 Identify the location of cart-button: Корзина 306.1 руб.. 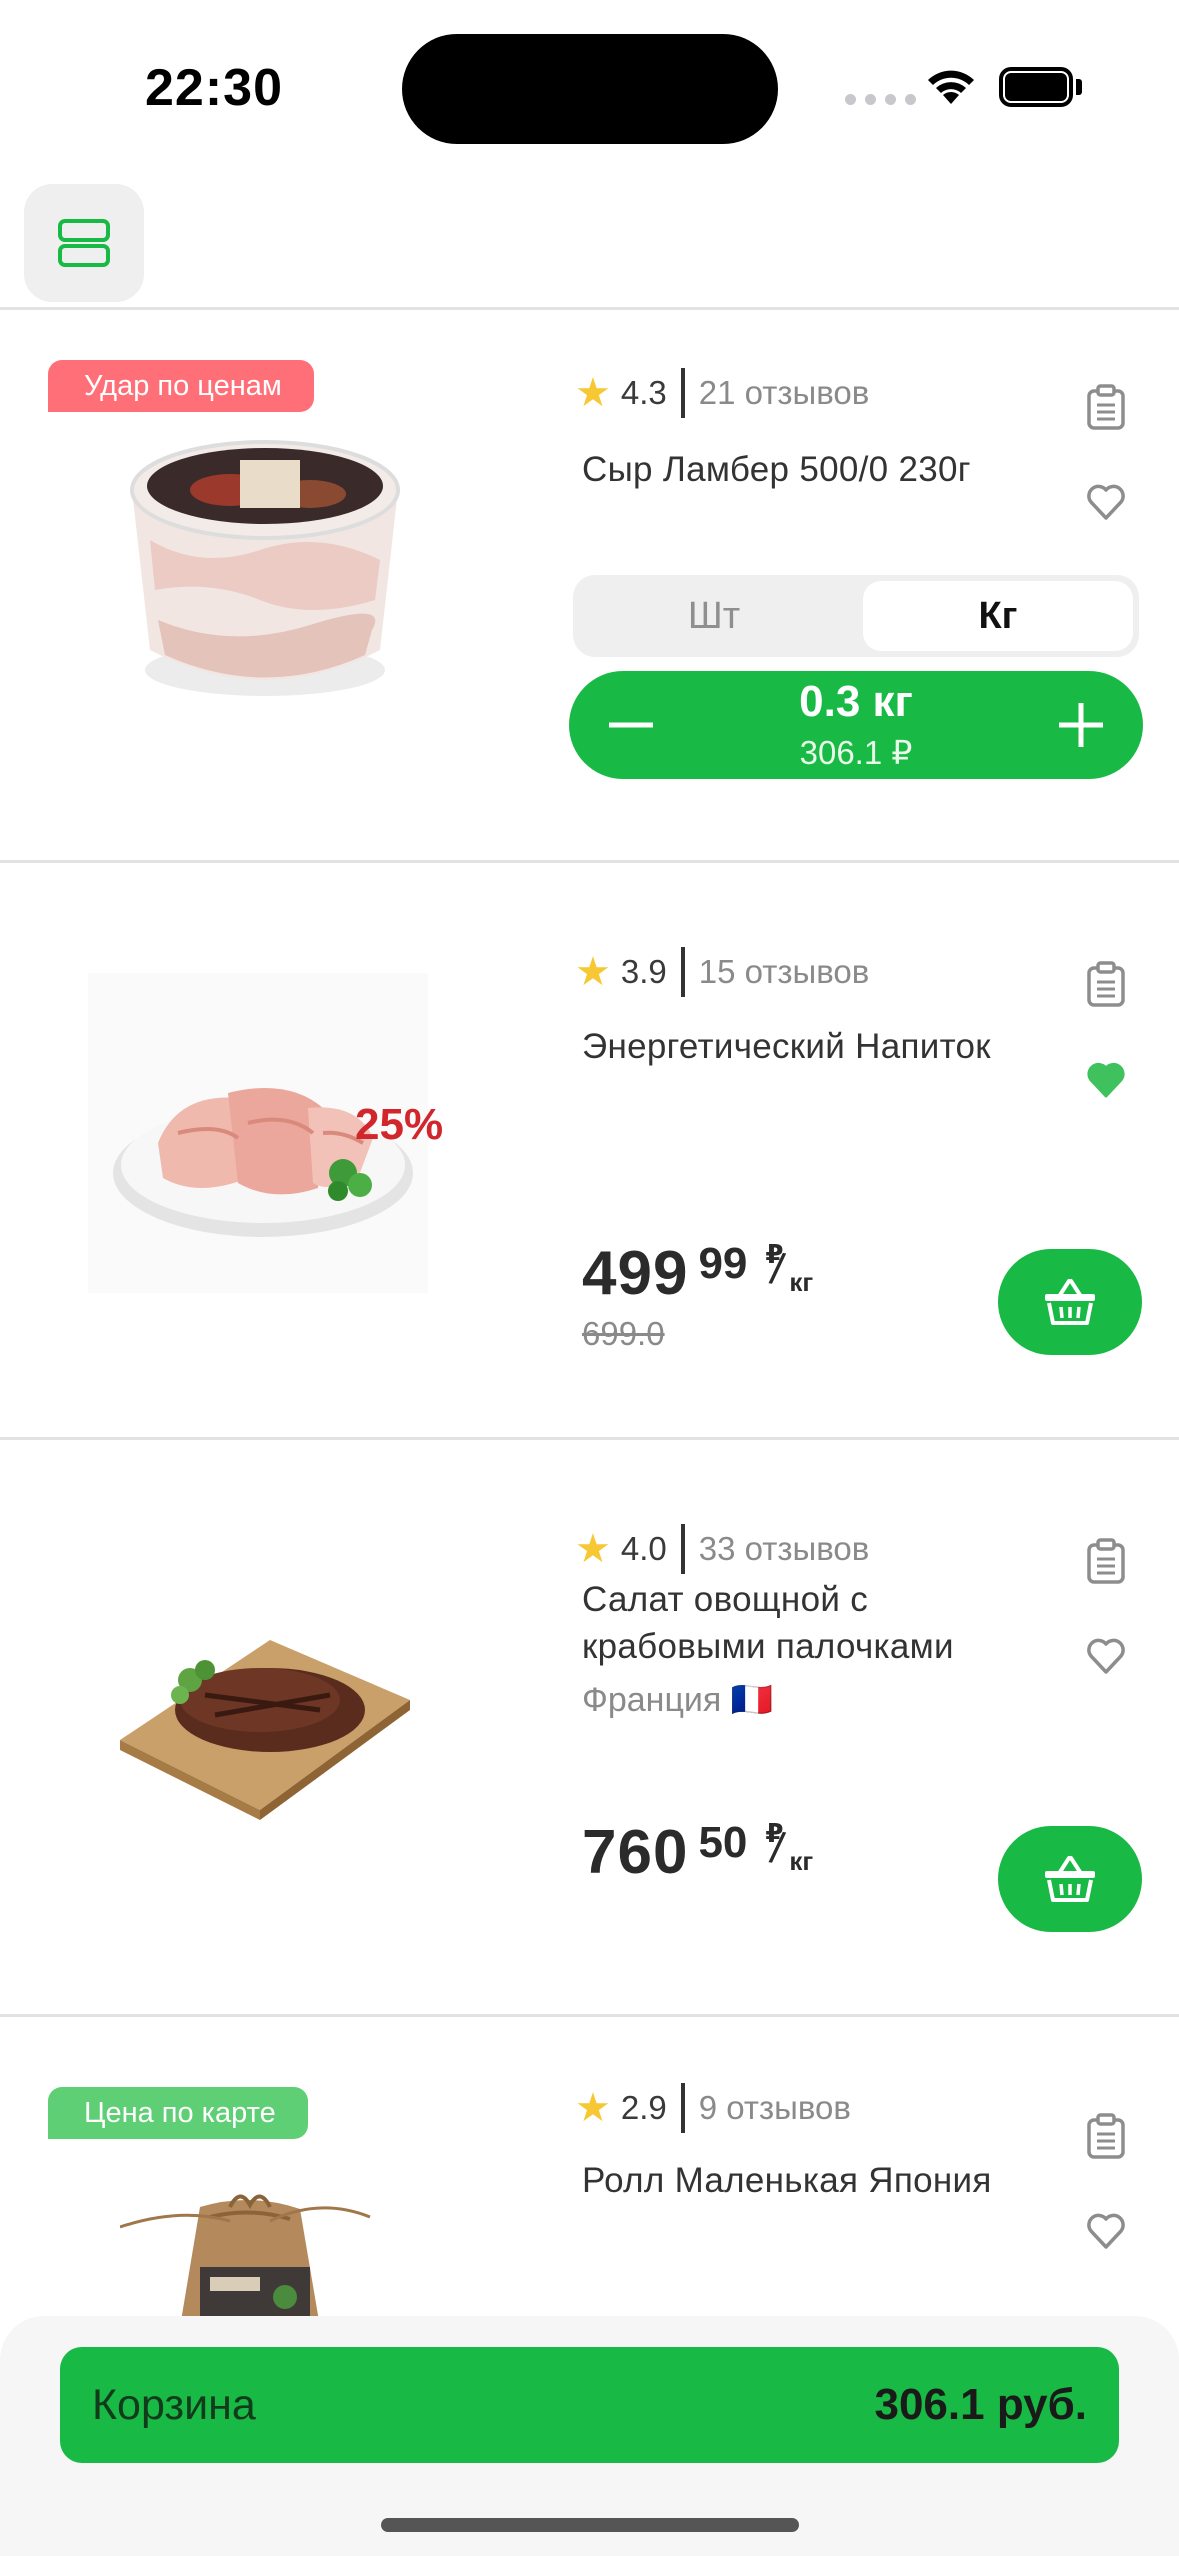
(589, 2405).